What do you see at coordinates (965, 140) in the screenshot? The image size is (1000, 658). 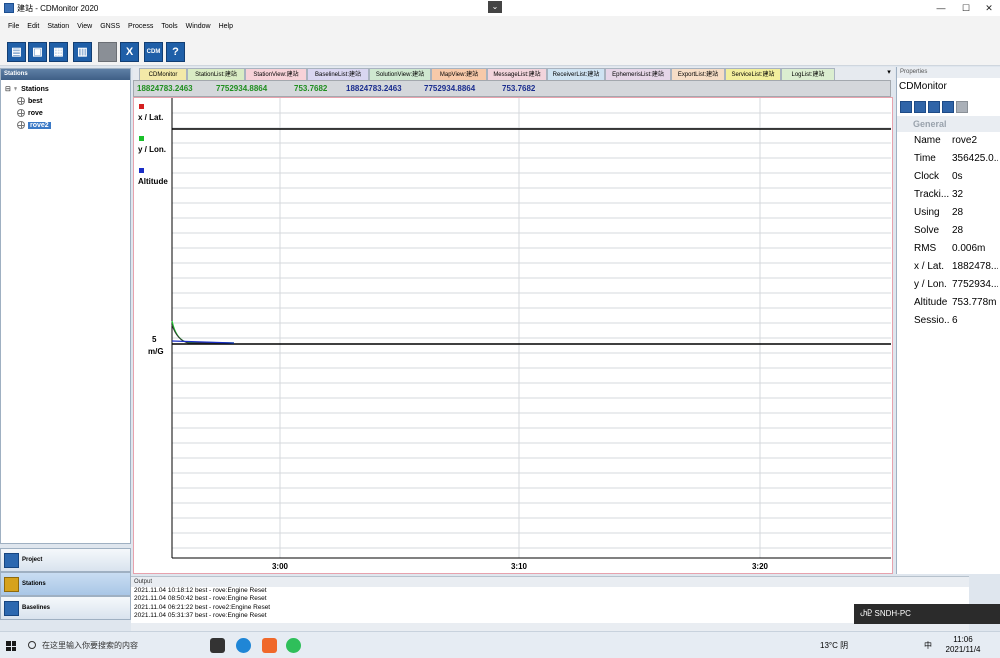 I see `property-value: rove2` at bounding box center [965, 140].